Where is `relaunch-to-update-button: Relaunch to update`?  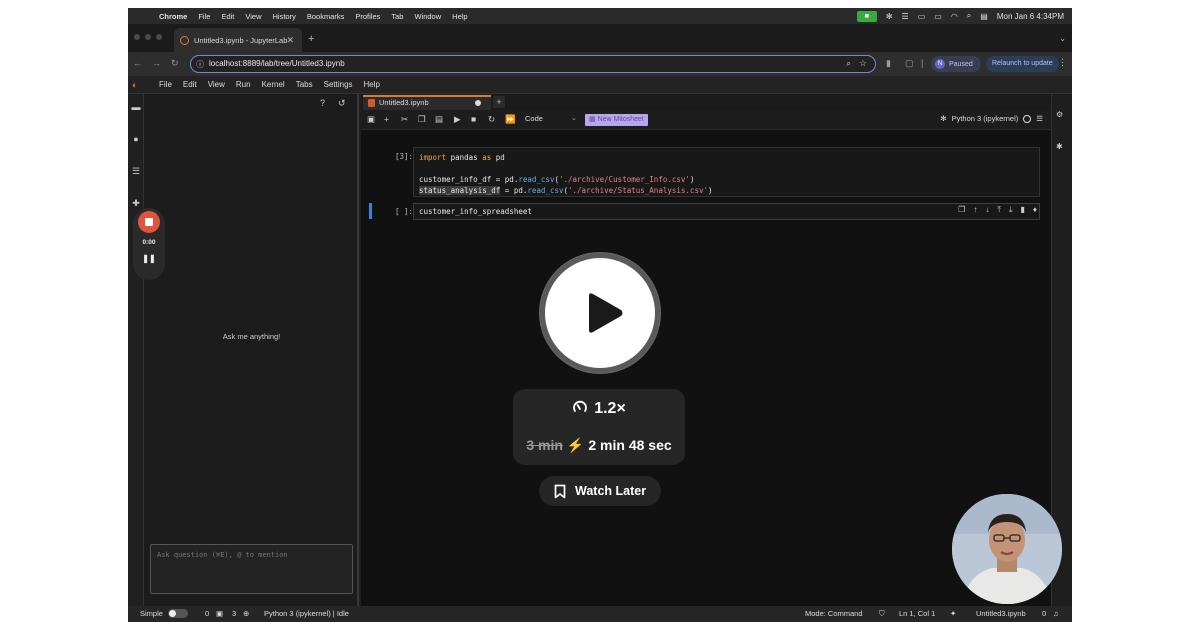 relaunch-to-update-button: Relaunch to update is located at coordinates (1022, 64).